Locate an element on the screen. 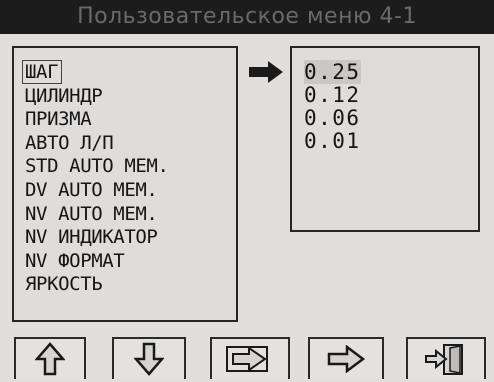 This screenshot has width=494, height=382. menu-item-nv-format: NV ФОРМАТ is located at coordinates (97, 262).